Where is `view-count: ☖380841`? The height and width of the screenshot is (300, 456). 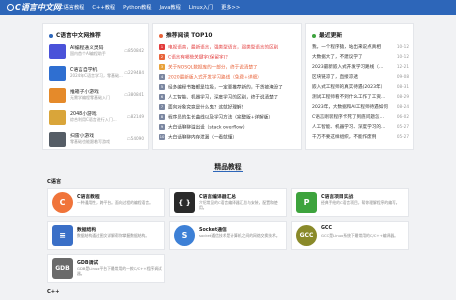 view-count: ☖380841 is located at coordinates (134, 94).